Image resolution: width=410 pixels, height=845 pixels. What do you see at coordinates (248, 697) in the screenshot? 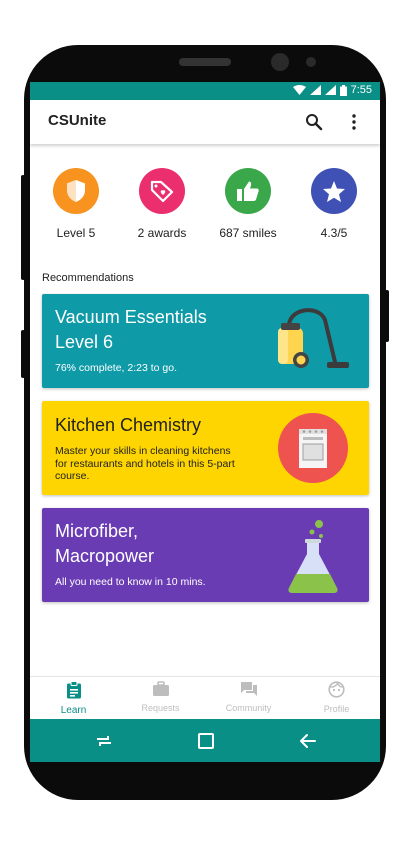
I see `nav-community: Community` at bounding box center [248, 697].